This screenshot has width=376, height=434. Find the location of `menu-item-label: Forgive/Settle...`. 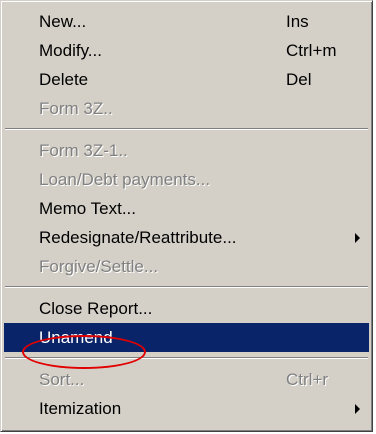

menu-item-label: Forgive/Settle... is located at coordinates (99, 266).